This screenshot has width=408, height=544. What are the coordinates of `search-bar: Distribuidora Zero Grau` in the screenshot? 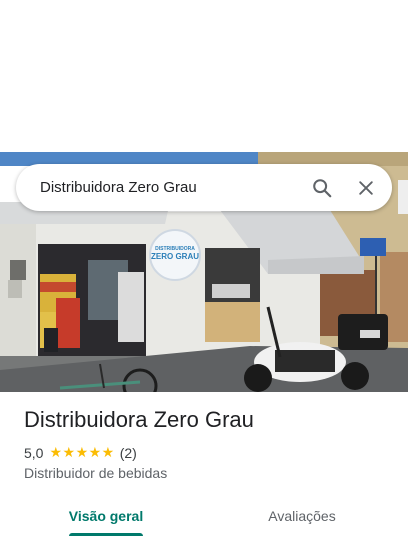 It's located at (204, 187).